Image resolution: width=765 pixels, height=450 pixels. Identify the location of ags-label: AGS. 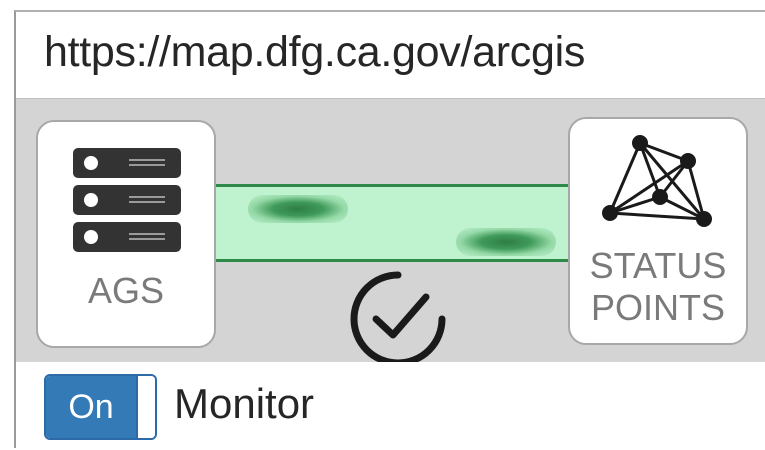
(126, 290).